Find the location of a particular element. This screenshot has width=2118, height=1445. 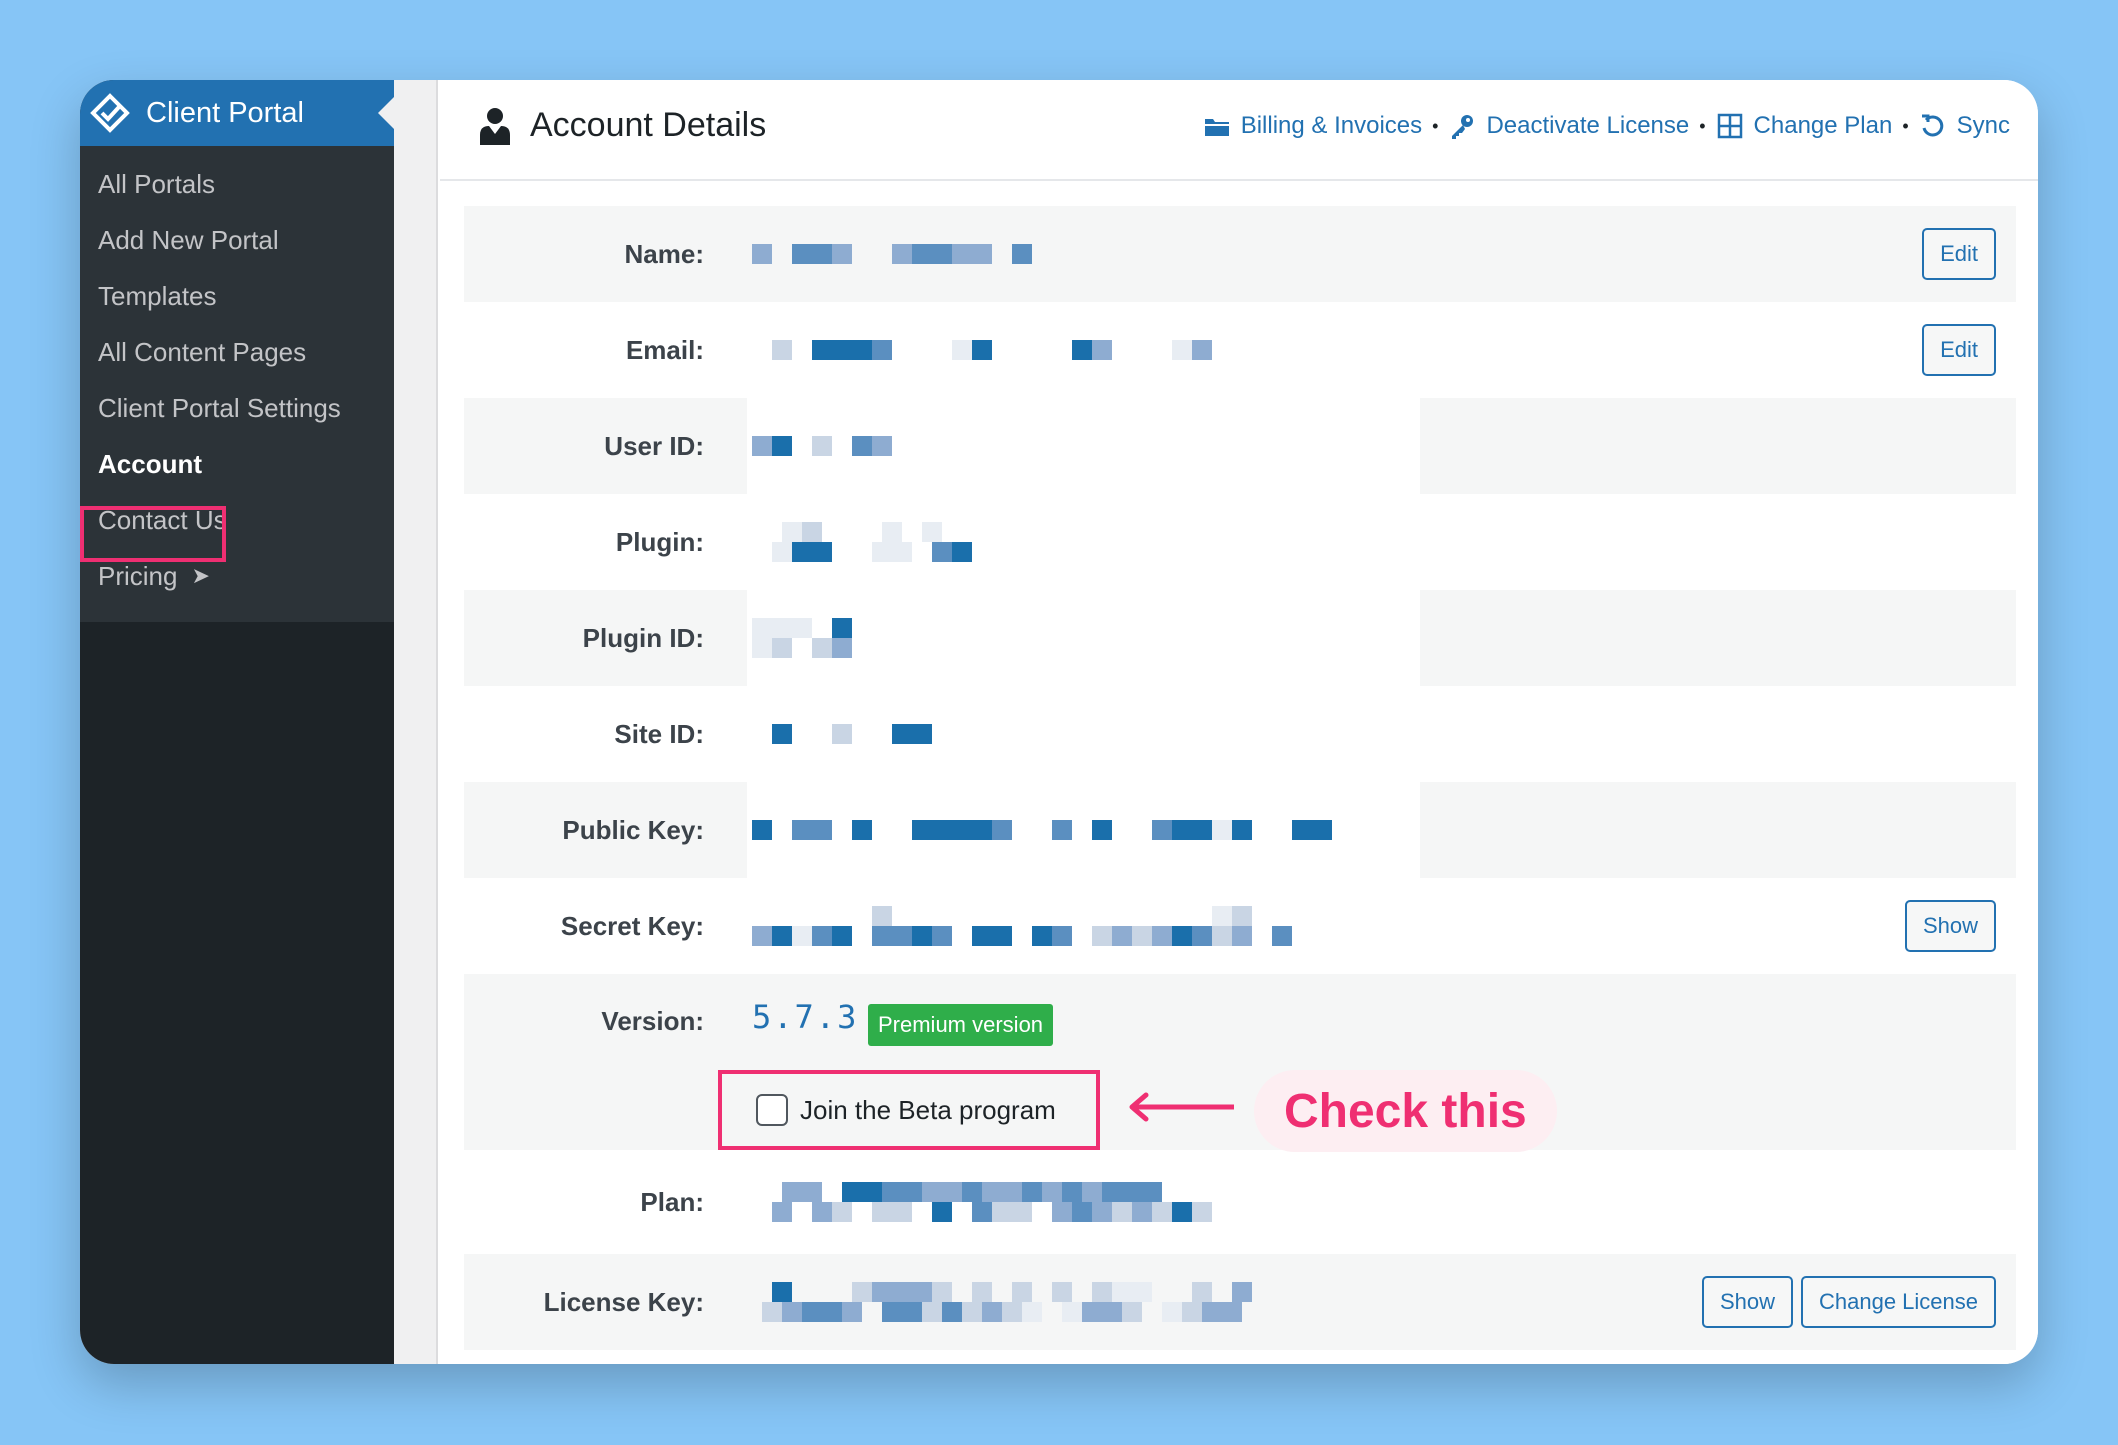

sidebar-item-all-content-pages: All Content Pages is located at coordinates (237, 352).